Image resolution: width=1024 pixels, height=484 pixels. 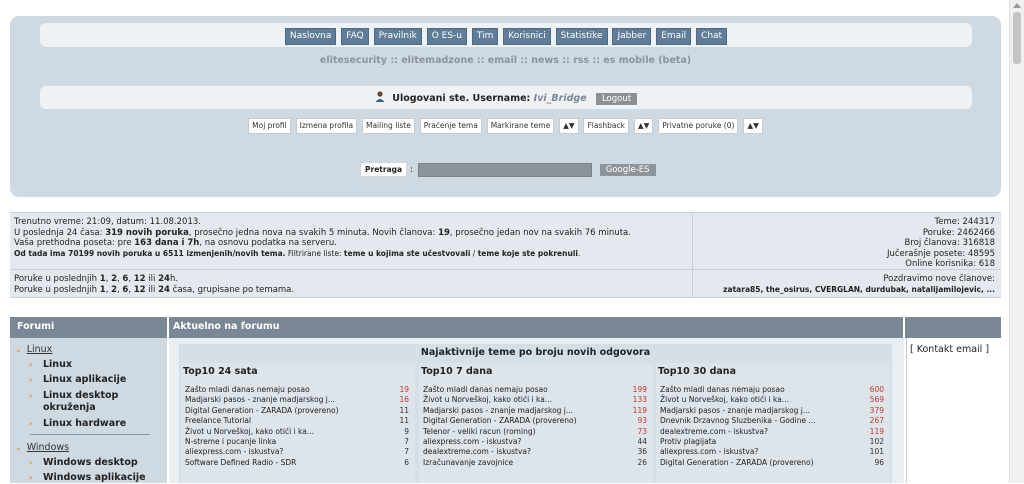 What do you see at coordinates (773, 452) in the screenshot?
I see `list-item: aliexpress.com - iskustva? 101` at bounding box center [773, 452].